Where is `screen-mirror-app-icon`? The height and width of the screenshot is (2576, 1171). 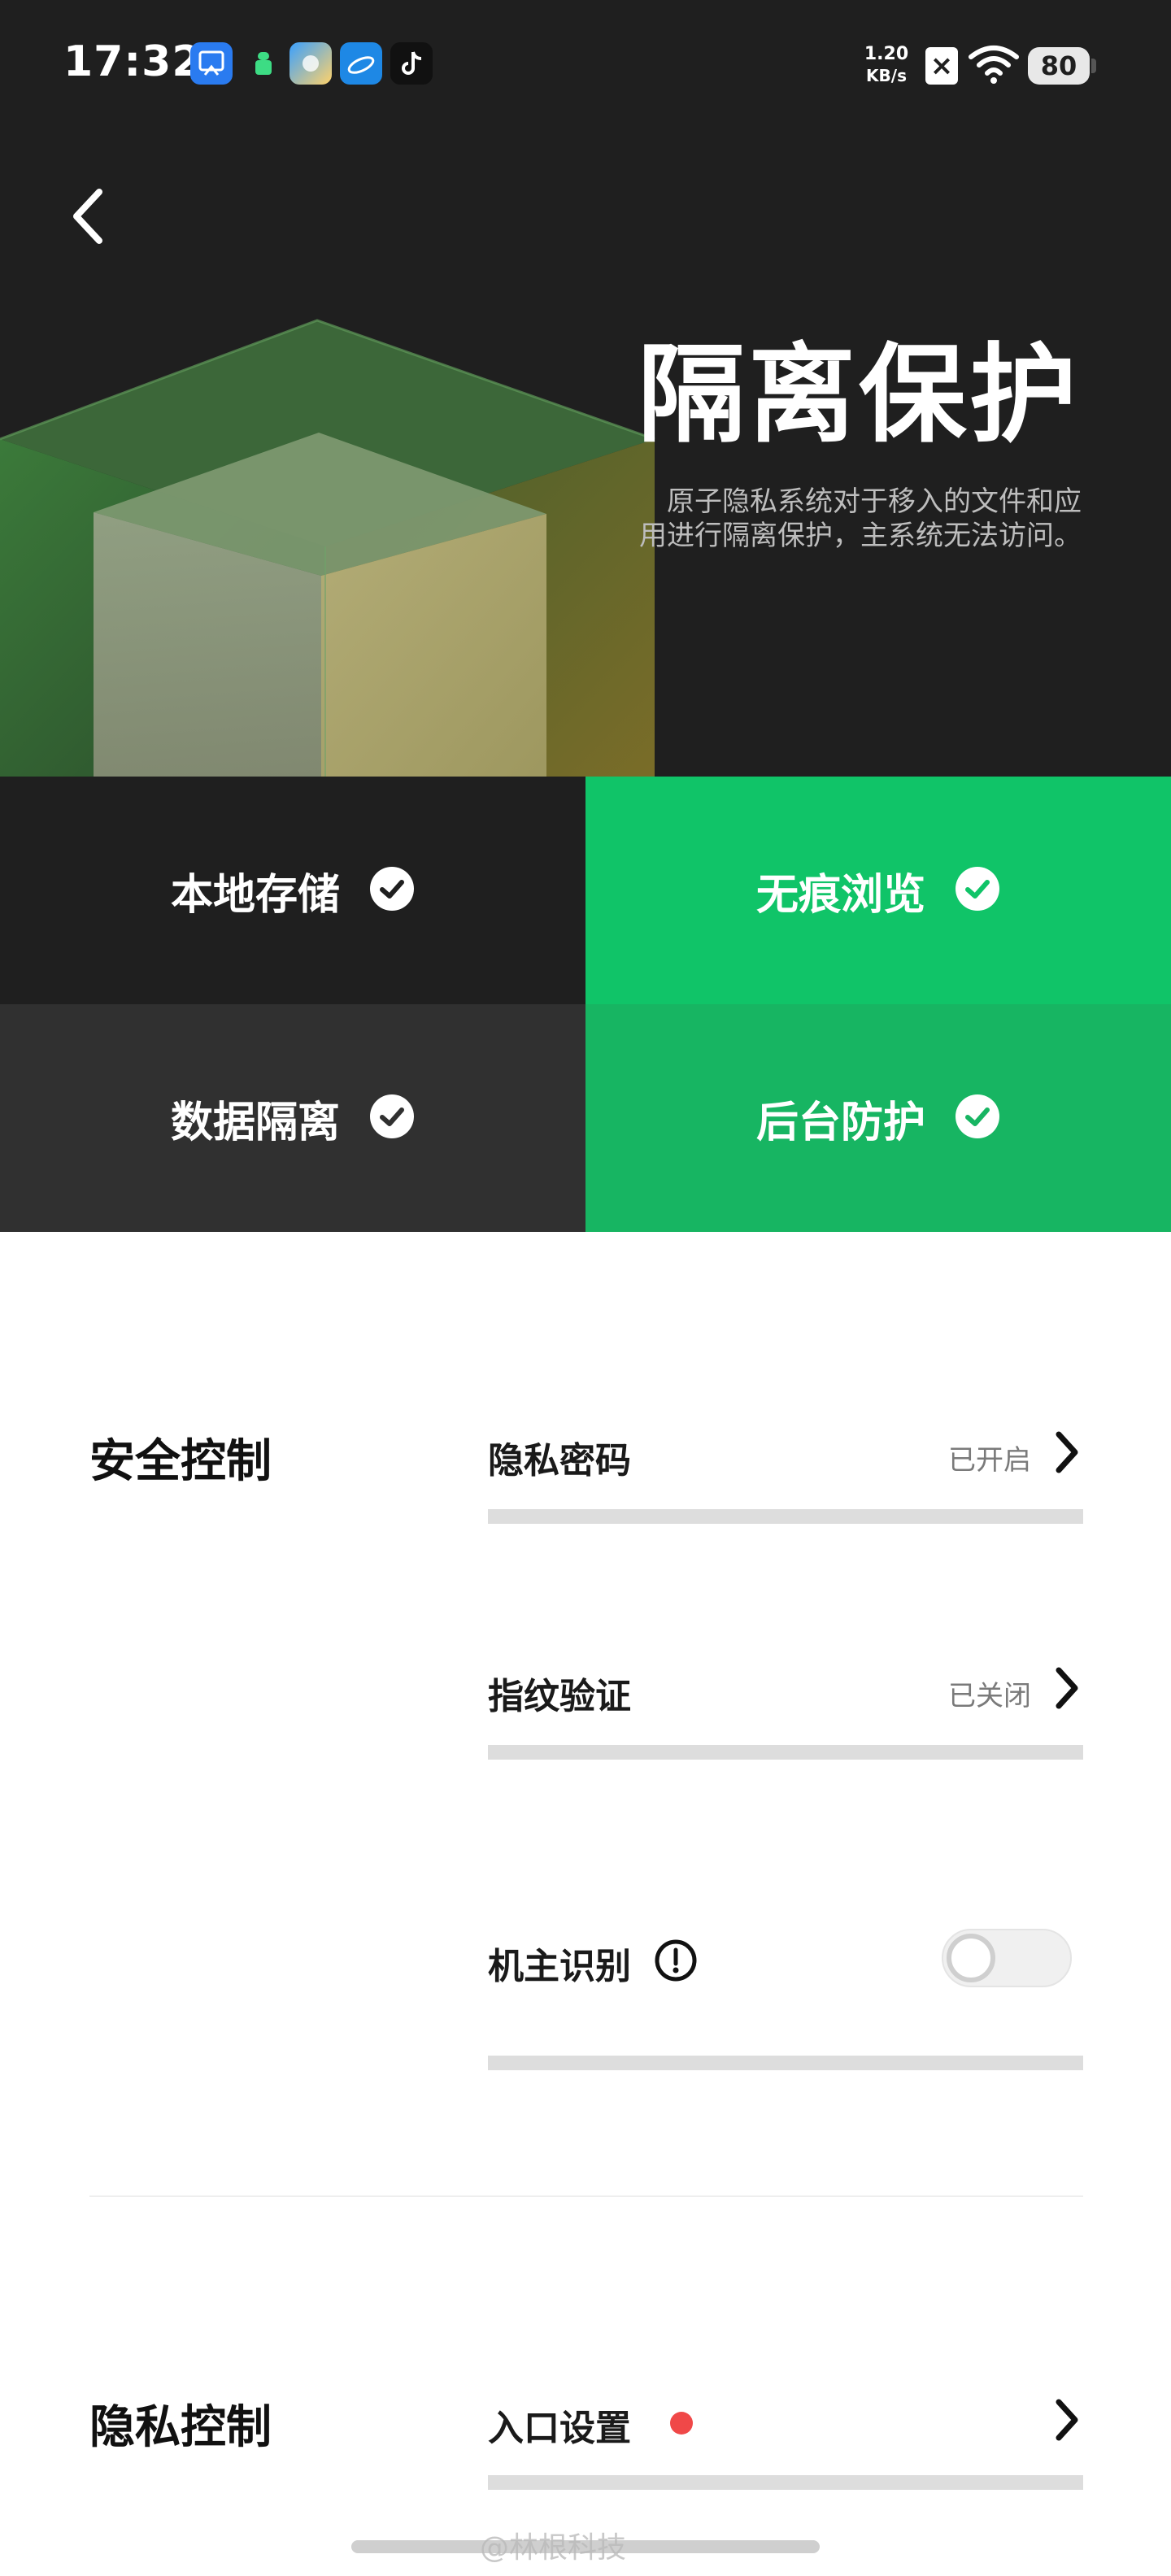
screen-mirror-app-icon is located at coordinates (212, 64).